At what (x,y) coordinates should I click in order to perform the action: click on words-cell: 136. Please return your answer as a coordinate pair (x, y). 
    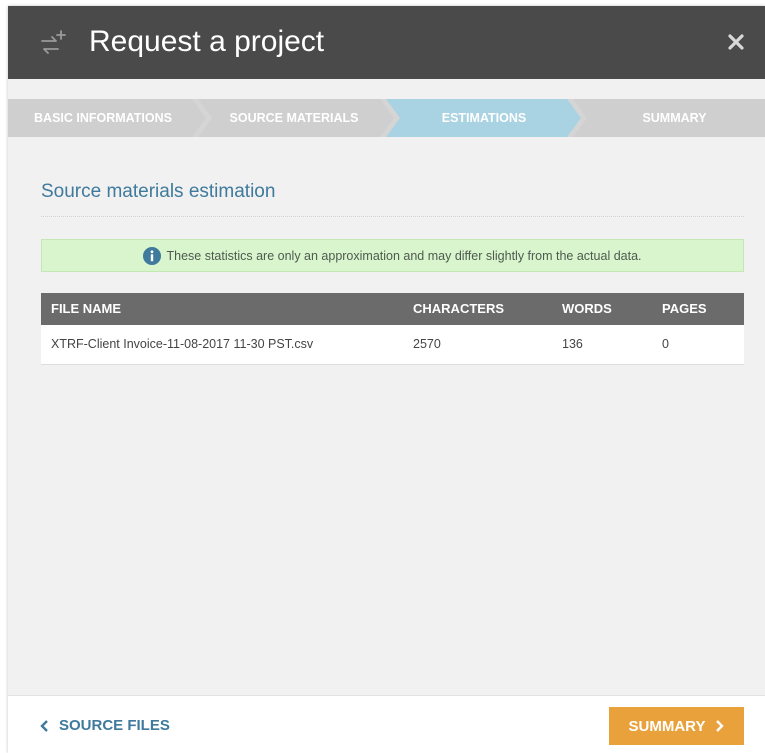
    Looking at the image, I should click on (572, 344).